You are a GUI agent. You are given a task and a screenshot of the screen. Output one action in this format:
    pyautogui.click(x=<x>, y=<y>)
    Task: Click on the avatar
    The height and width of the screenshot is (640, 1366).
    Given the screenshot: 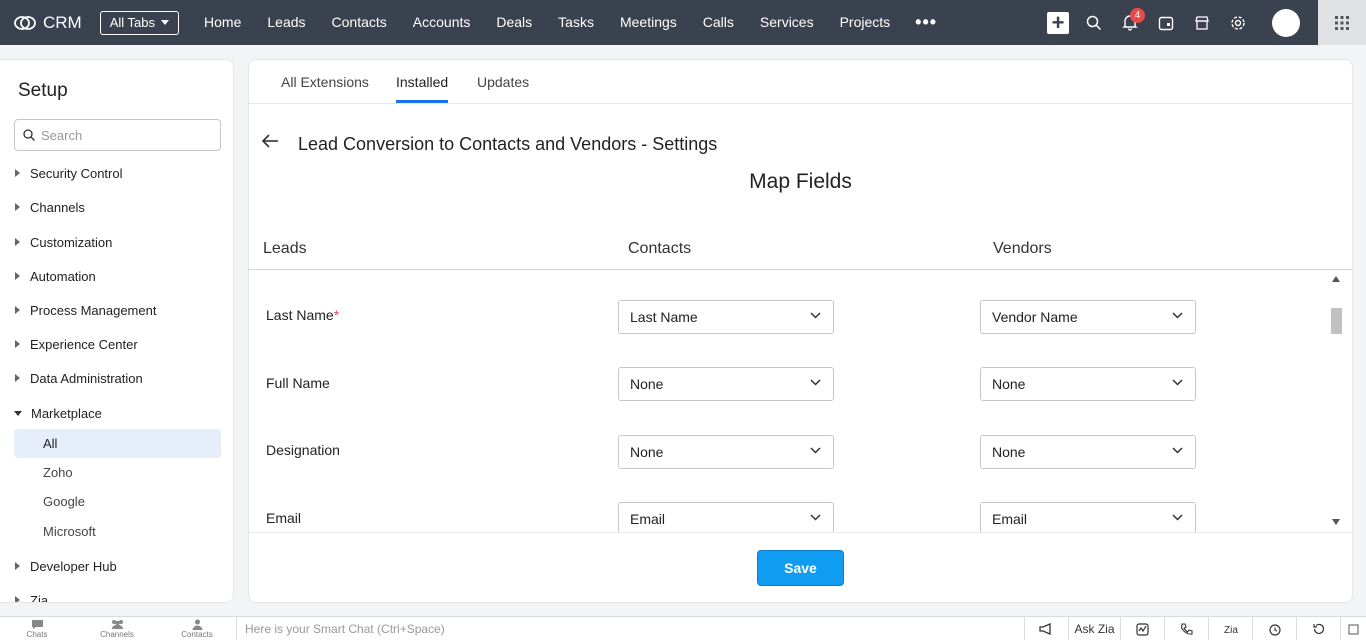 What is the action you would take?
    pyautogui.click(x=1286, y=22)
    